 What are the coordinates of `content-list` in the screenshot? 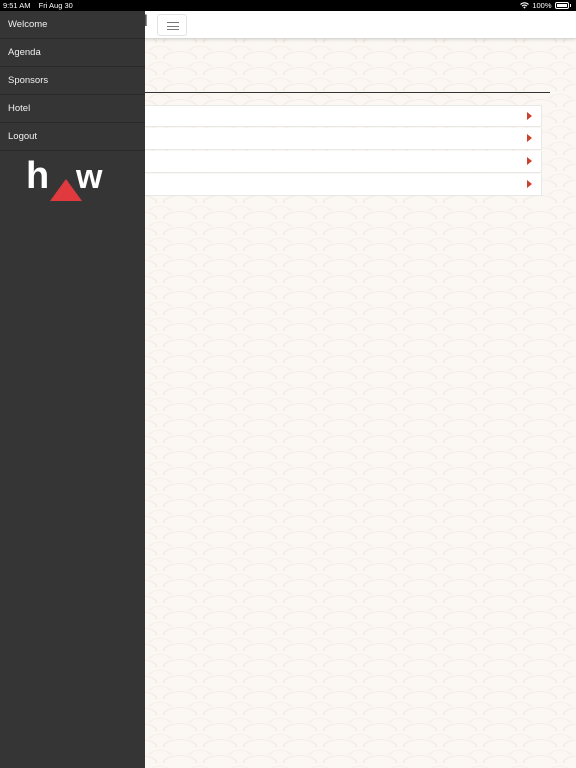 It's located at (341, 151).